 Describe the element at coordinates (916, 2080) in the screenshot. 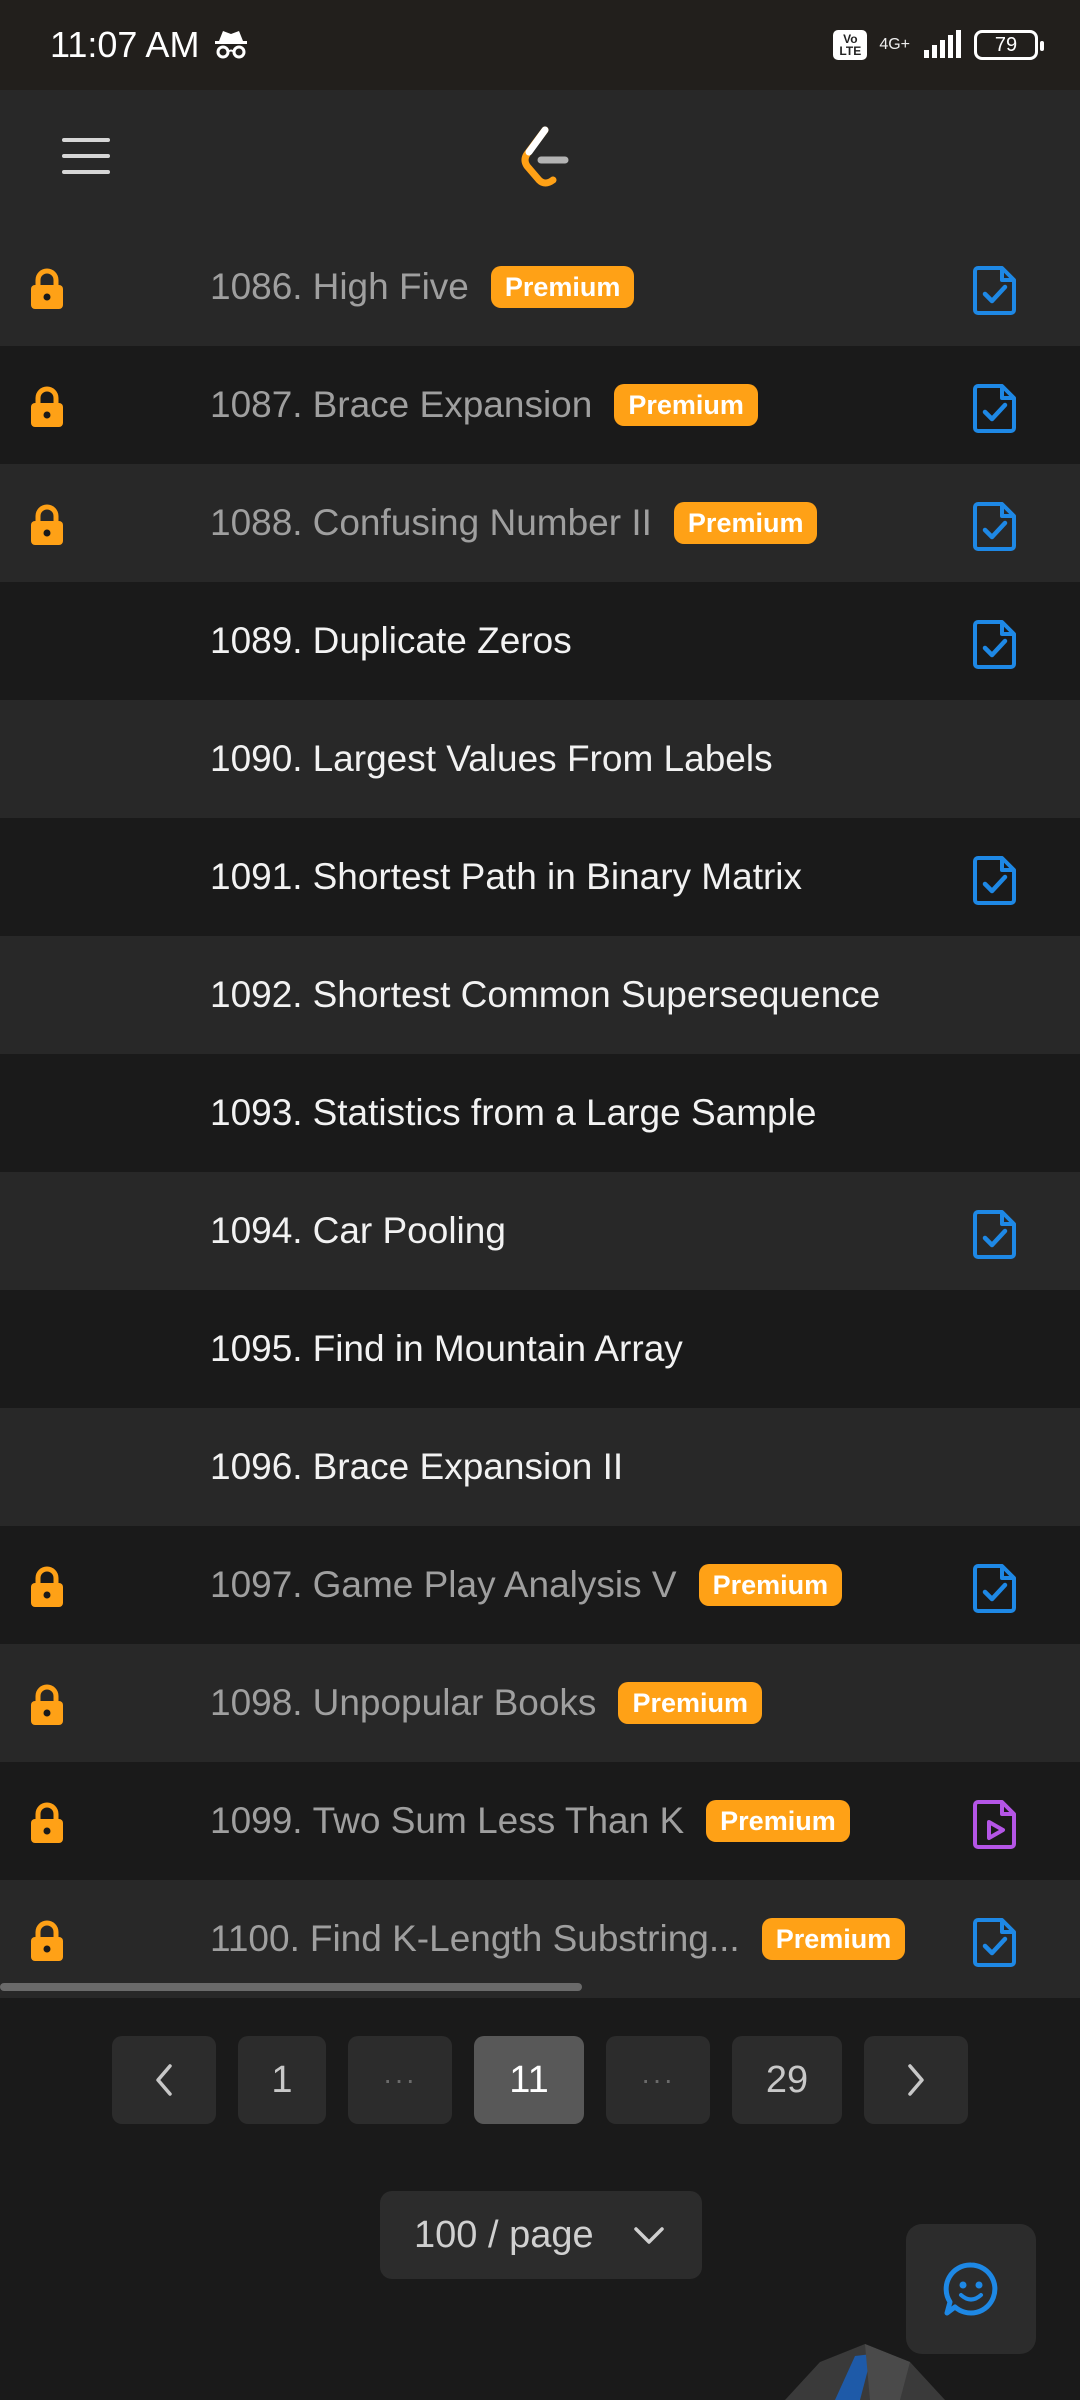

I see `next-page-button` at that location.